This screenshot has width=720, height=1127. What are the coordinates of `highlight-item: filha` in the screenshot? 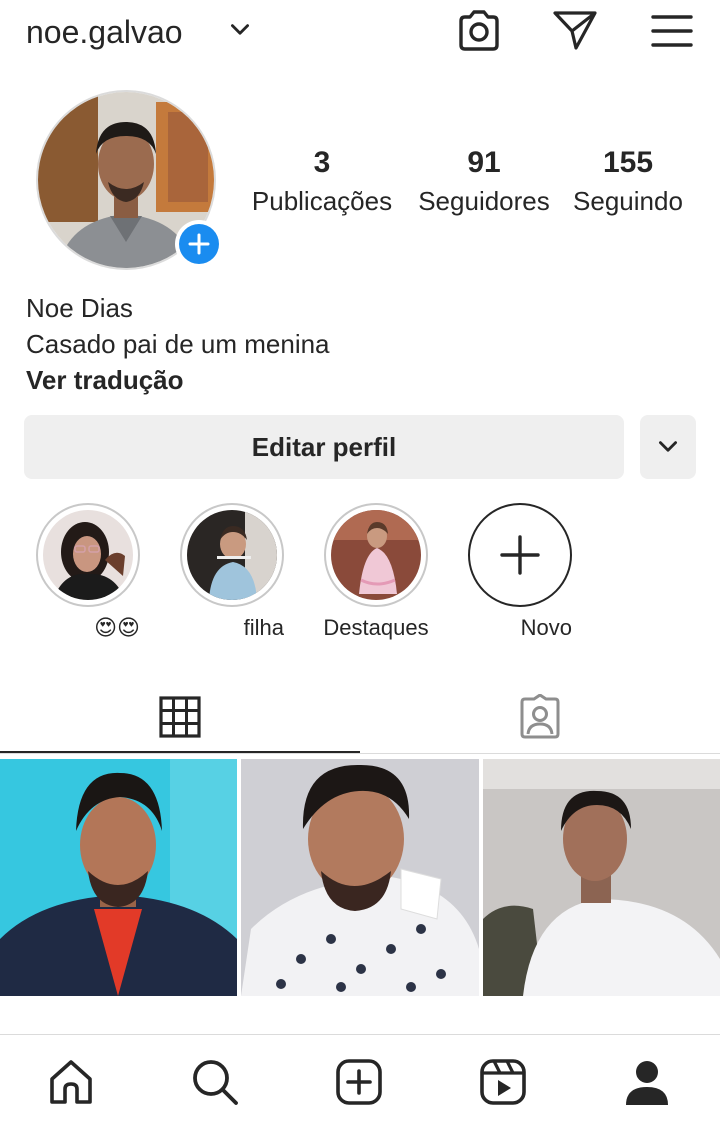 It's located at (232, 572).